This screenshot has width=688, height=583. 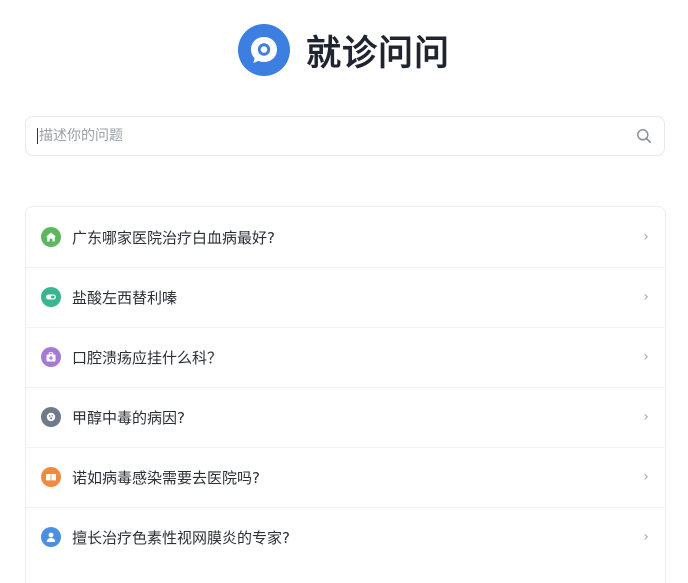 What do you see at coordinates (51, 537) in the screenshot?
I see `user-icon` at bounding box center [51, 537].